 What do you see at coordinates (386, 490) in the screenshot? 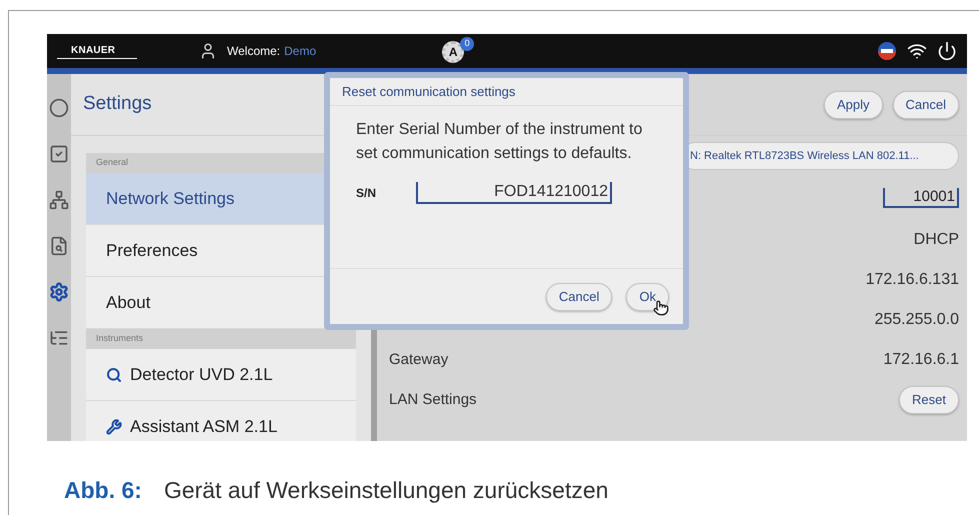
I see `figure-caption: Gerät auf Werkseinstellungen zurücksetzen` at bounding box center [386, 490].